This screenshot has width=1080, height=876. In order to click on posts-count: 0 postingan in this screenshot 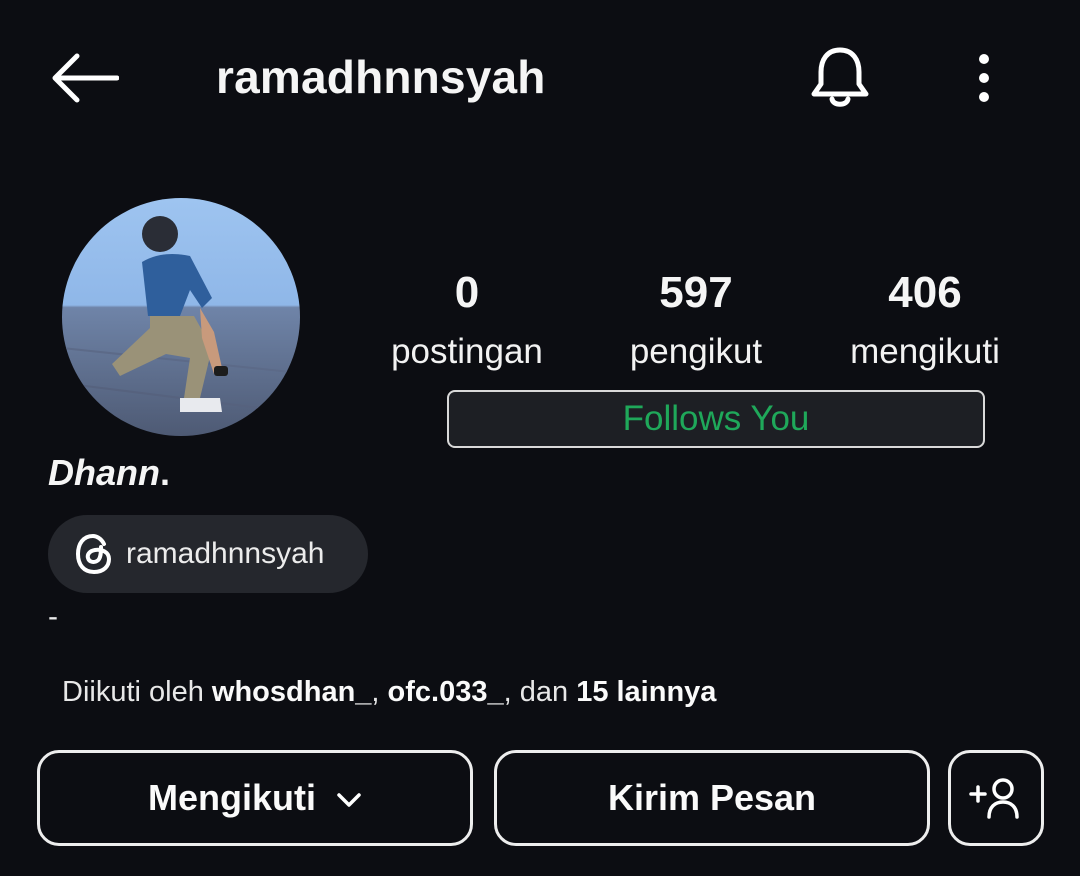, I will do `click(467, 321)`.